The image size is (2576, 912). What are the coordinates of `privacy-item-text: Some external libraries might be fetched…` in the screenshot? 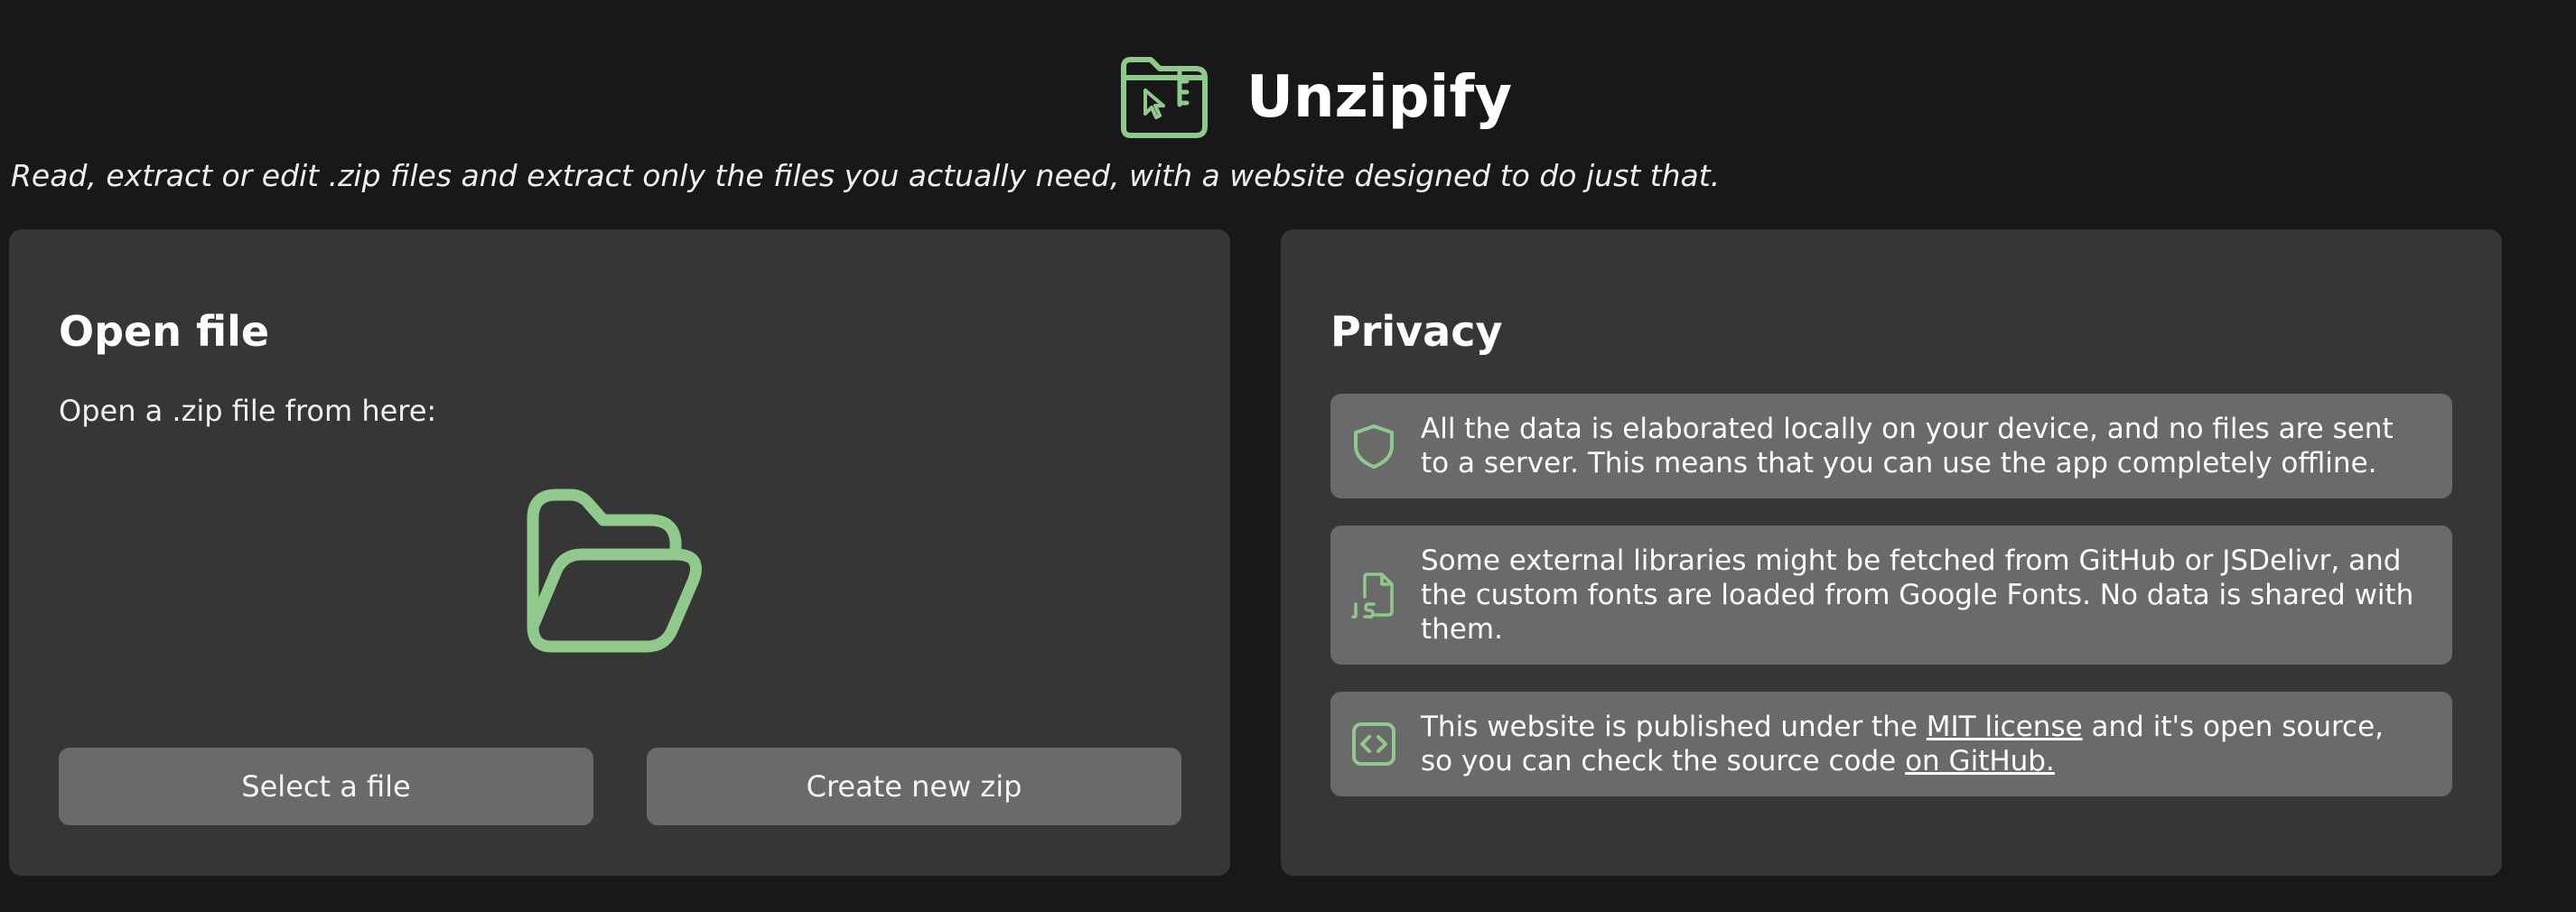 It's located at (1918, 595).